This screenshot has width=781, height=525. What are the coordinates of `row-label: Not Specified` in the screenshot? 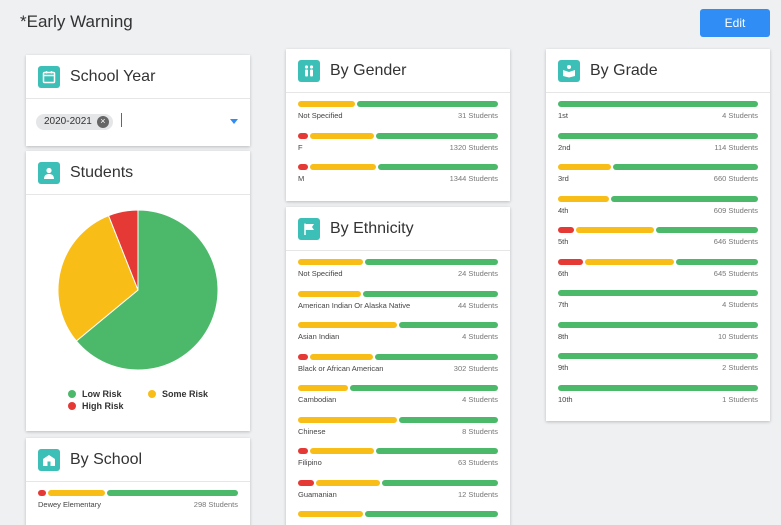 It's located at (320, 115).